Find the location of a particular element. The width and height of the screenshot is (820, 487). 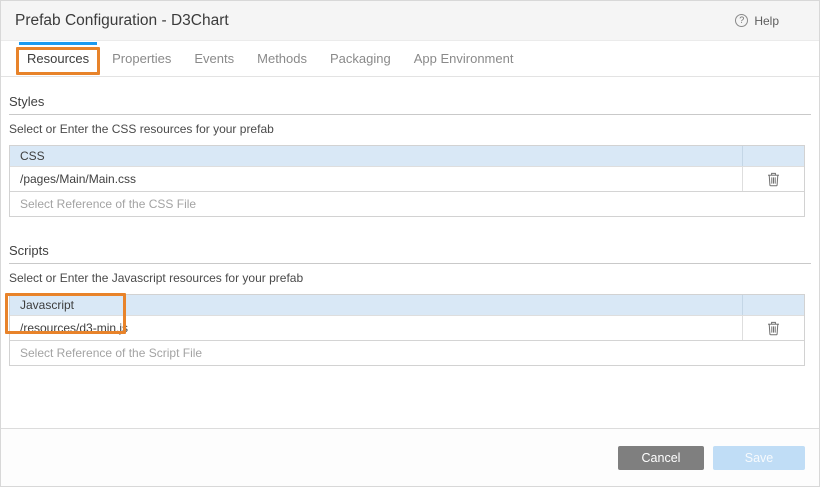

tab-app-environment-label: App Environment is located at coordinates (463, 58).